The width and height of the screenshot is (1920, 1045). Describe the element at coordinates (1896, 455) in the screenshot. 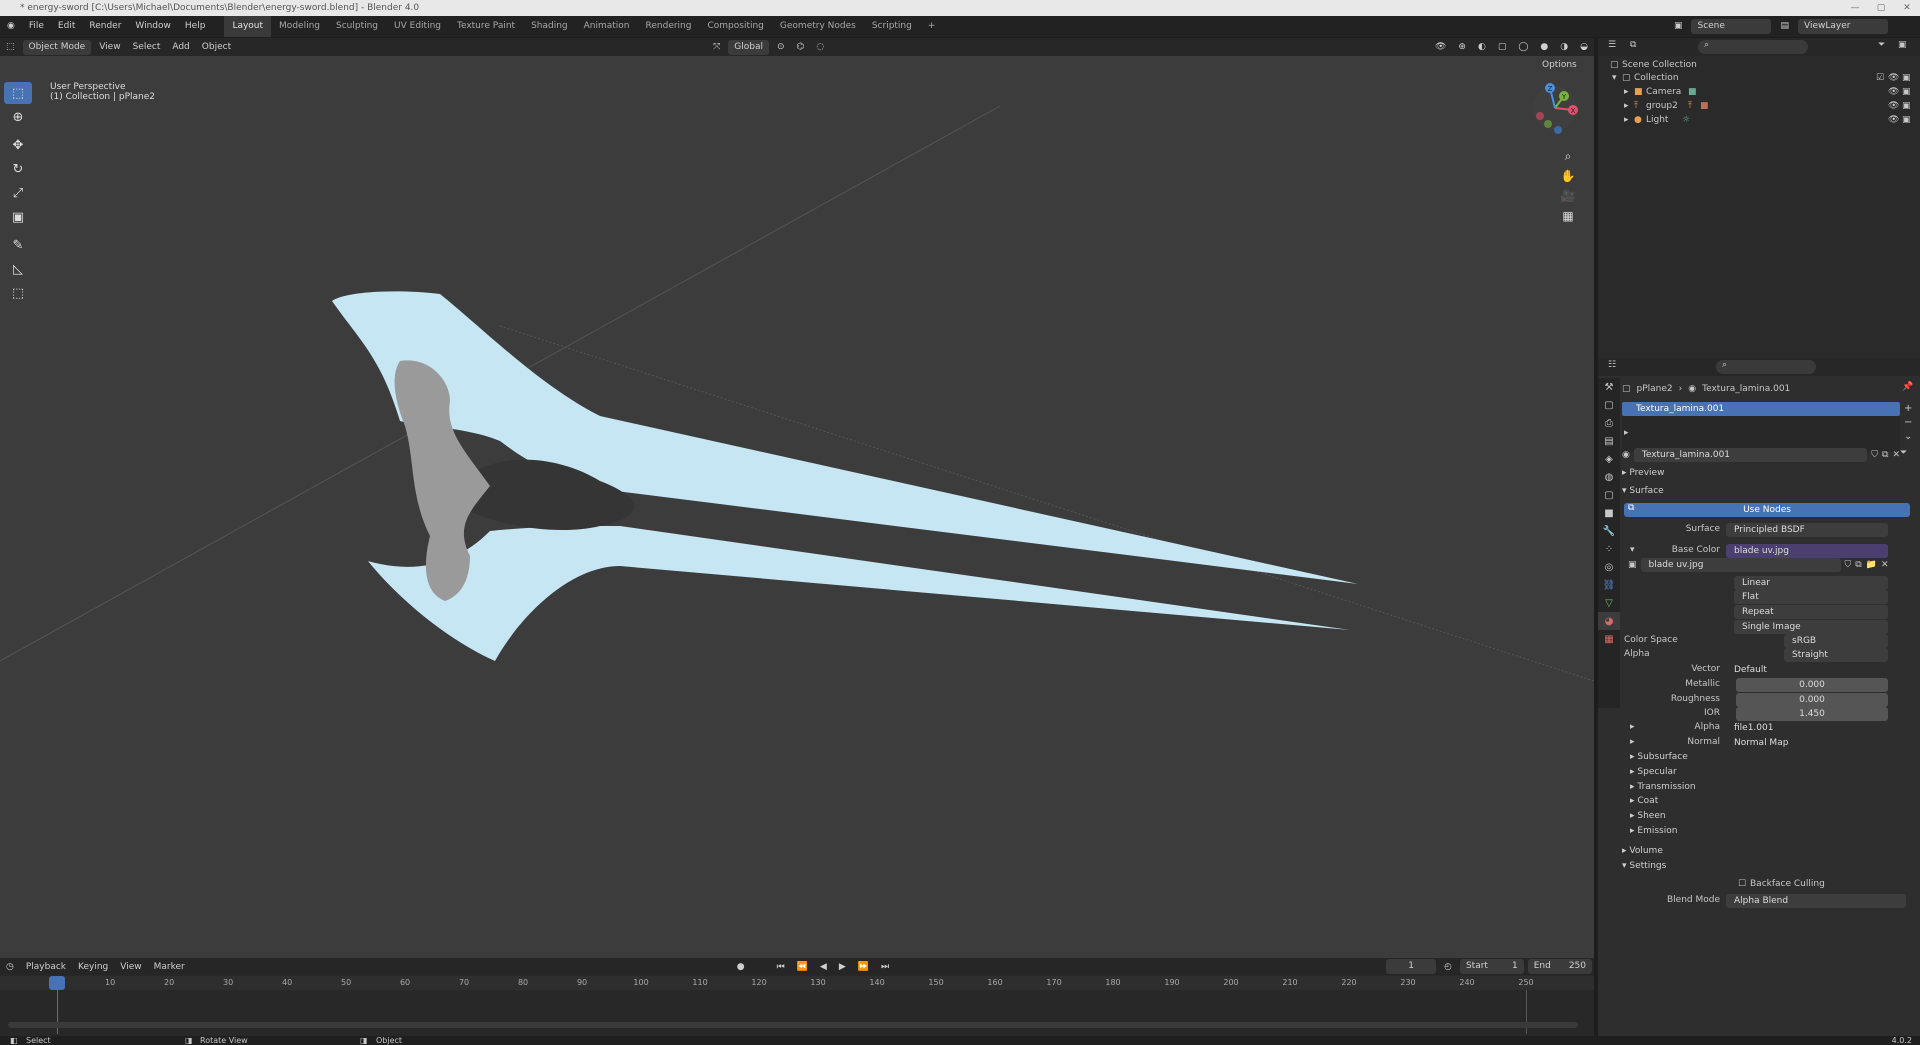

I see `unlink-icon: ✕` at that location.